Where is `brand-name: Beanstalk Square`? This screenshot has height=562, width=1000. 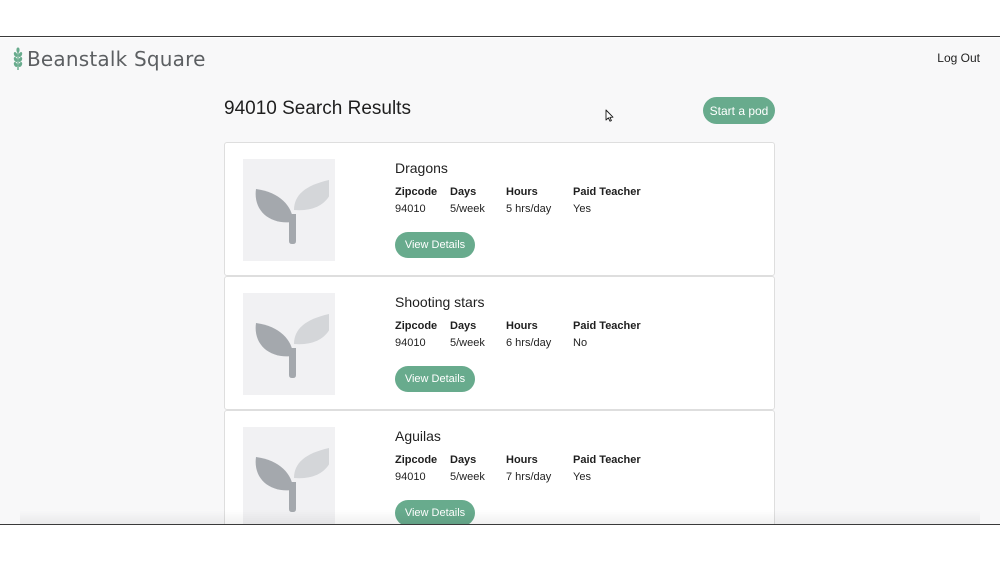 brand-name: Beanstalk Square is located at coordinates (116, 59).